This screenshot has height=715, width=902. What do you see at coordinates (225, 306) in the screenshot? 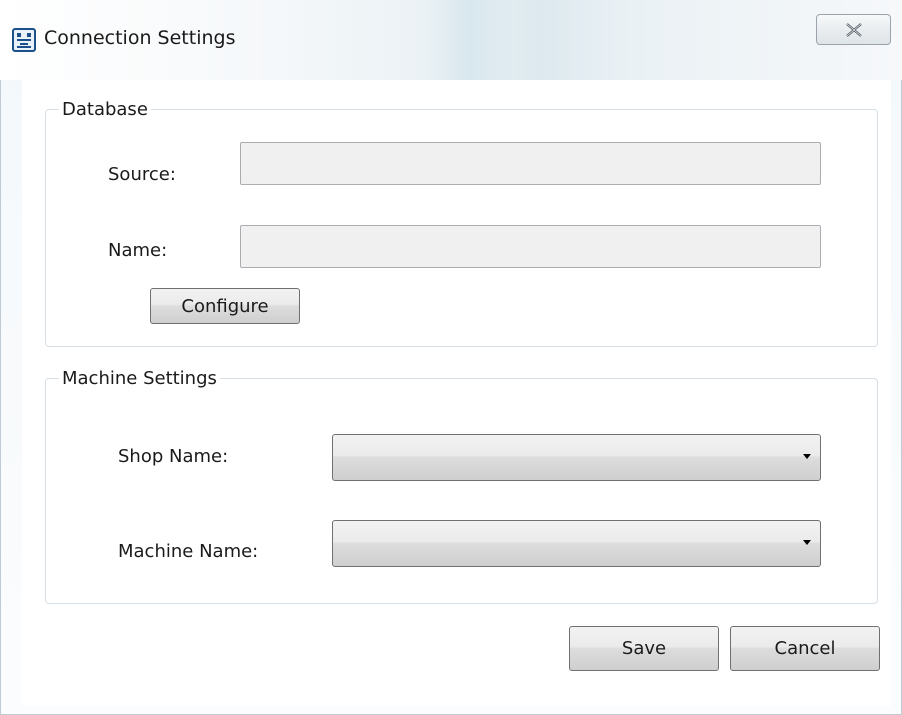
I see `configure-button: Configure` at bounding box center [225, 306].